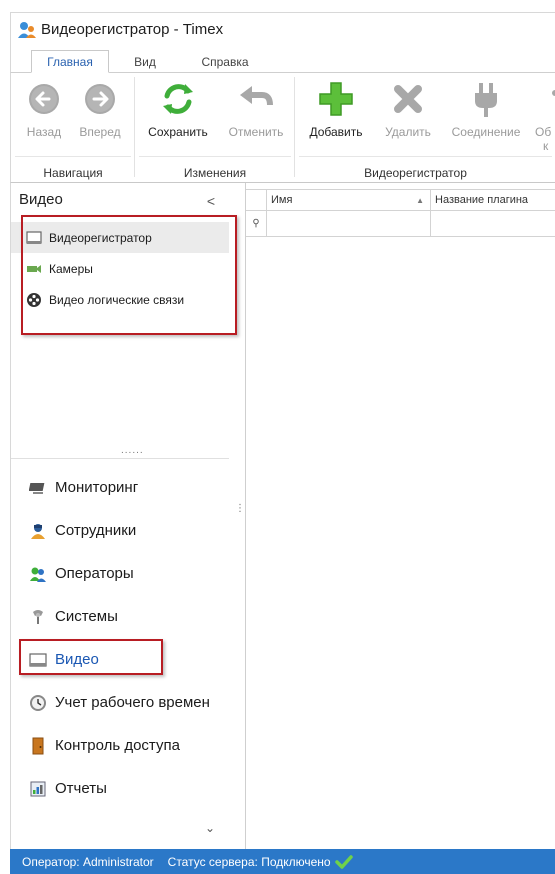  I want to click on window-title: Видеорегистратор - Timex, so click(132, 29).